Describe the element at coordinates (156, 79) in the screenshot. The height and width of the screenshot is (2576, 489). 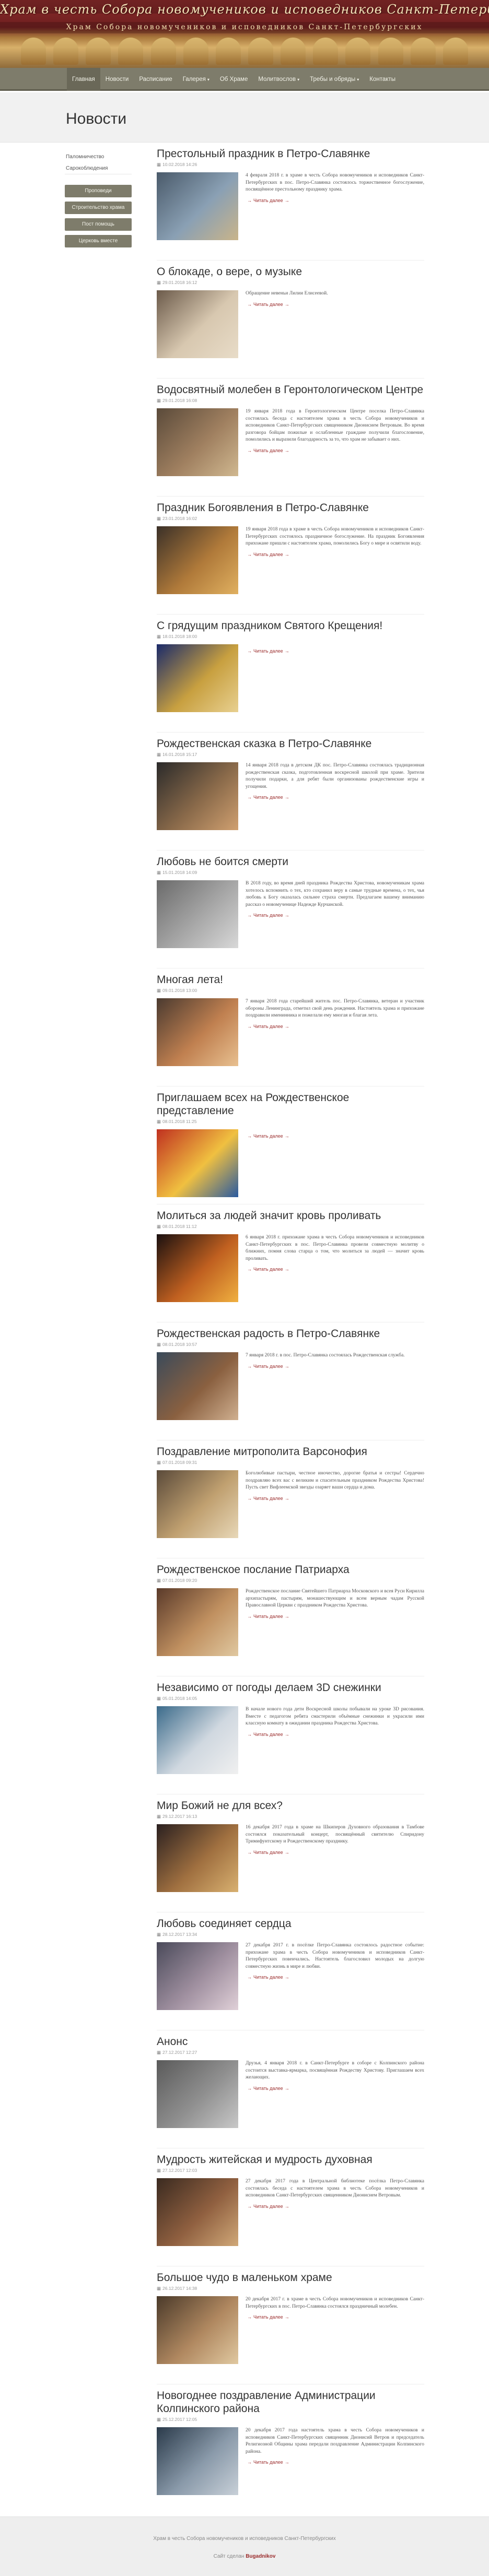
I see `nav-item: Расписание` at that location.